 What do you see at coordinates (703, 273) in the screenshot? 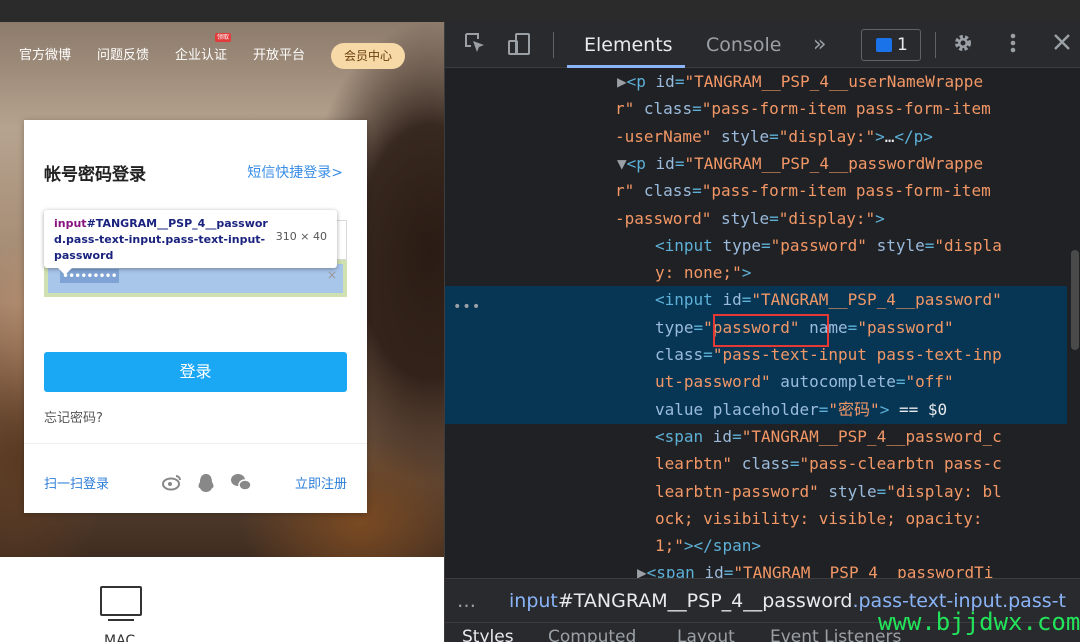
I see `dom-node-line: y: none;">` at bounding box center [703, 273].